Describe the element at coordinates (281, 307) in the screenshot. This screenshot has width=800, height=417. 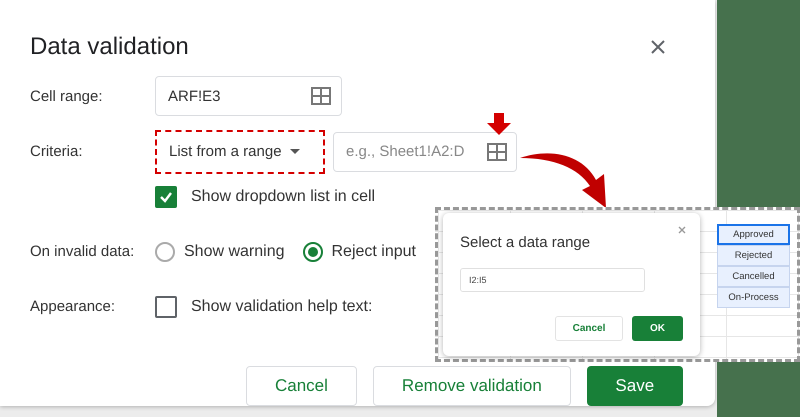
I see `checkbox-label: Show validation help text:` at that location.